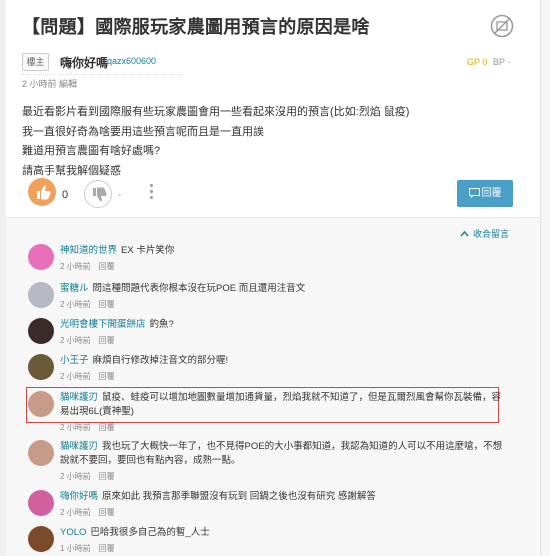 Image resolution: width=550 pixels, height=556 pixels. What do you see at coordinates (151, 195) in the screenshot?
I see `more-vertical-icon` at bounding box center [151, 195].